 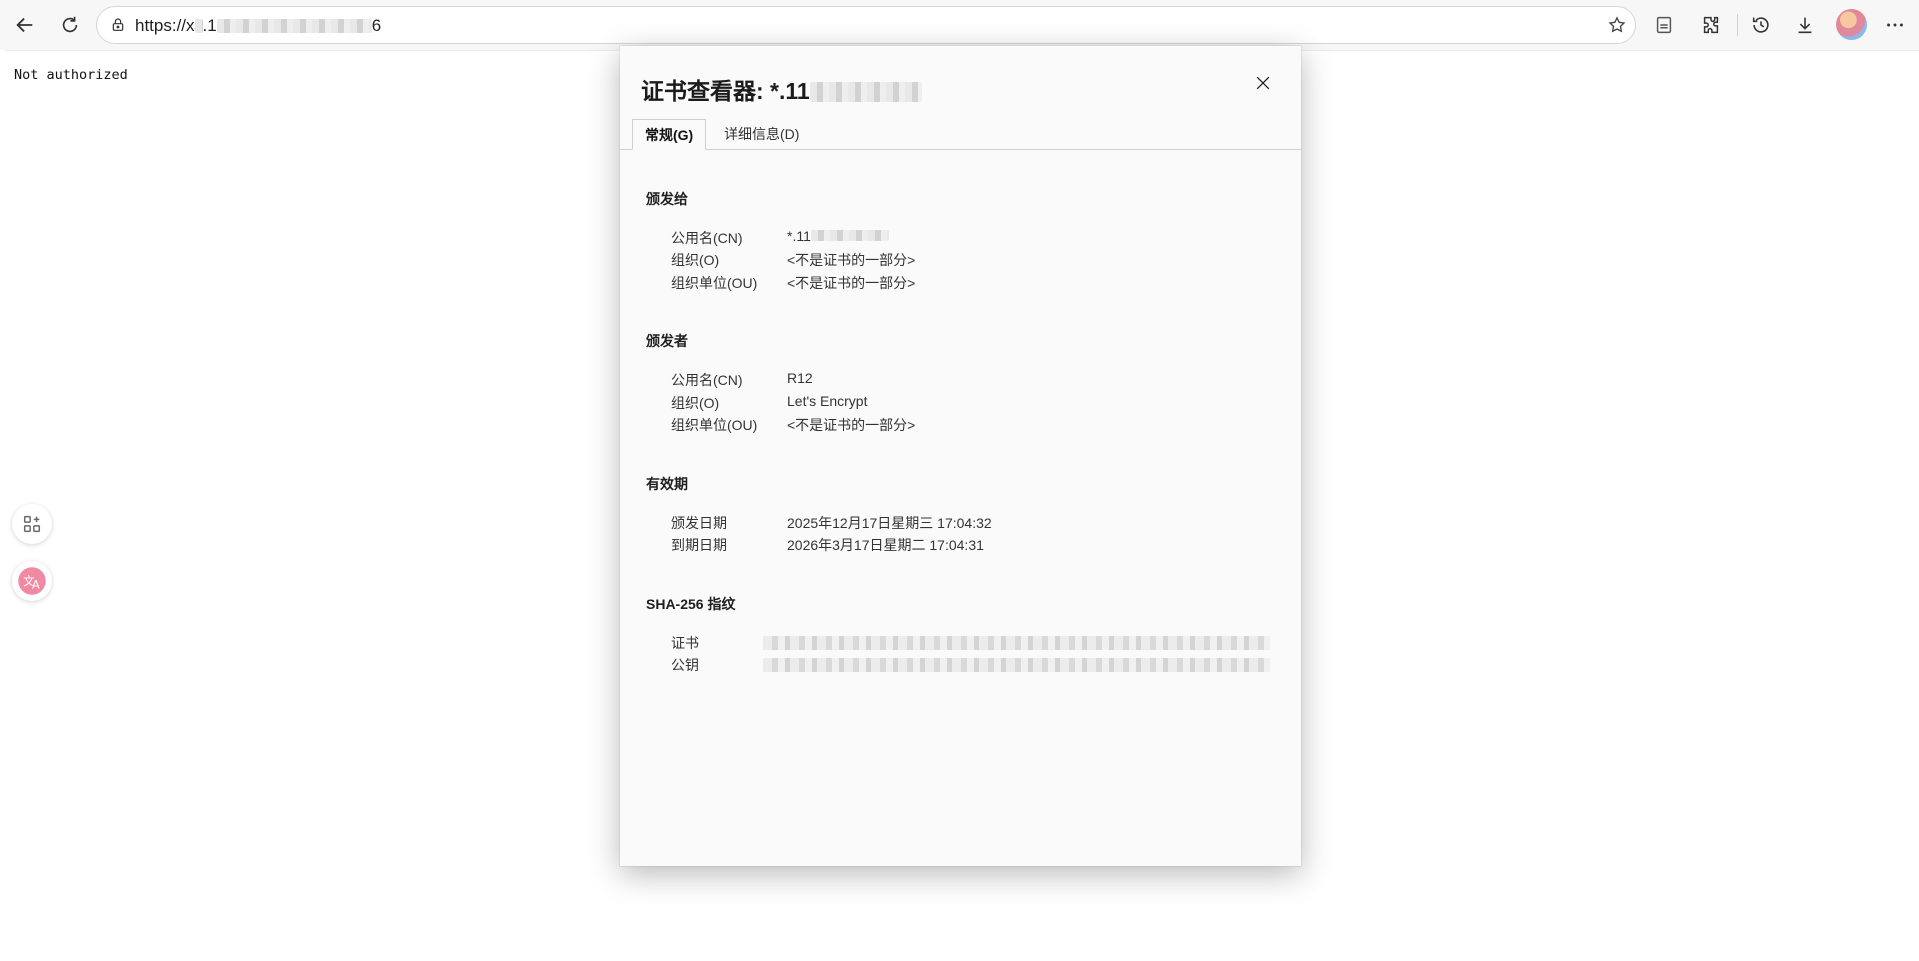 What do you see at coordinates (699, 545) in the screenshot?
I see `expiry-date-label: 到期日期` at bounding box center [699, 545].